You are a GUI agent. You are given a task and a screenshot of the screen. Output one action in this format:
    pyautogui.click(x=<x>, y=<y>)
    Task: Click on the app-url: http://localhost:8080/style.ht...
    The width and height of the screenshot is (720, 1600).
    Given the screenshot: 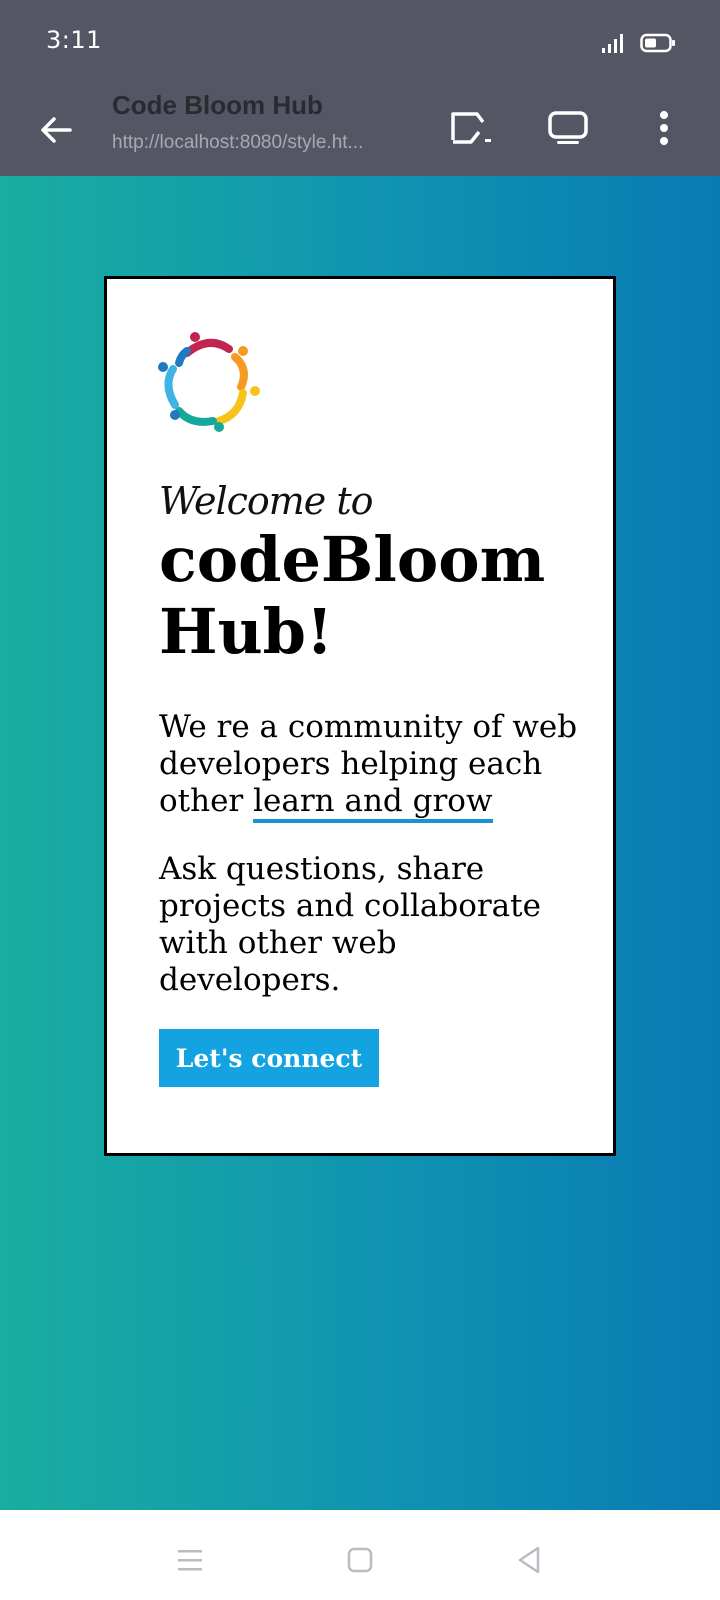 What is the action you would take?
    pyautogui.click(x=238, y=142)
    